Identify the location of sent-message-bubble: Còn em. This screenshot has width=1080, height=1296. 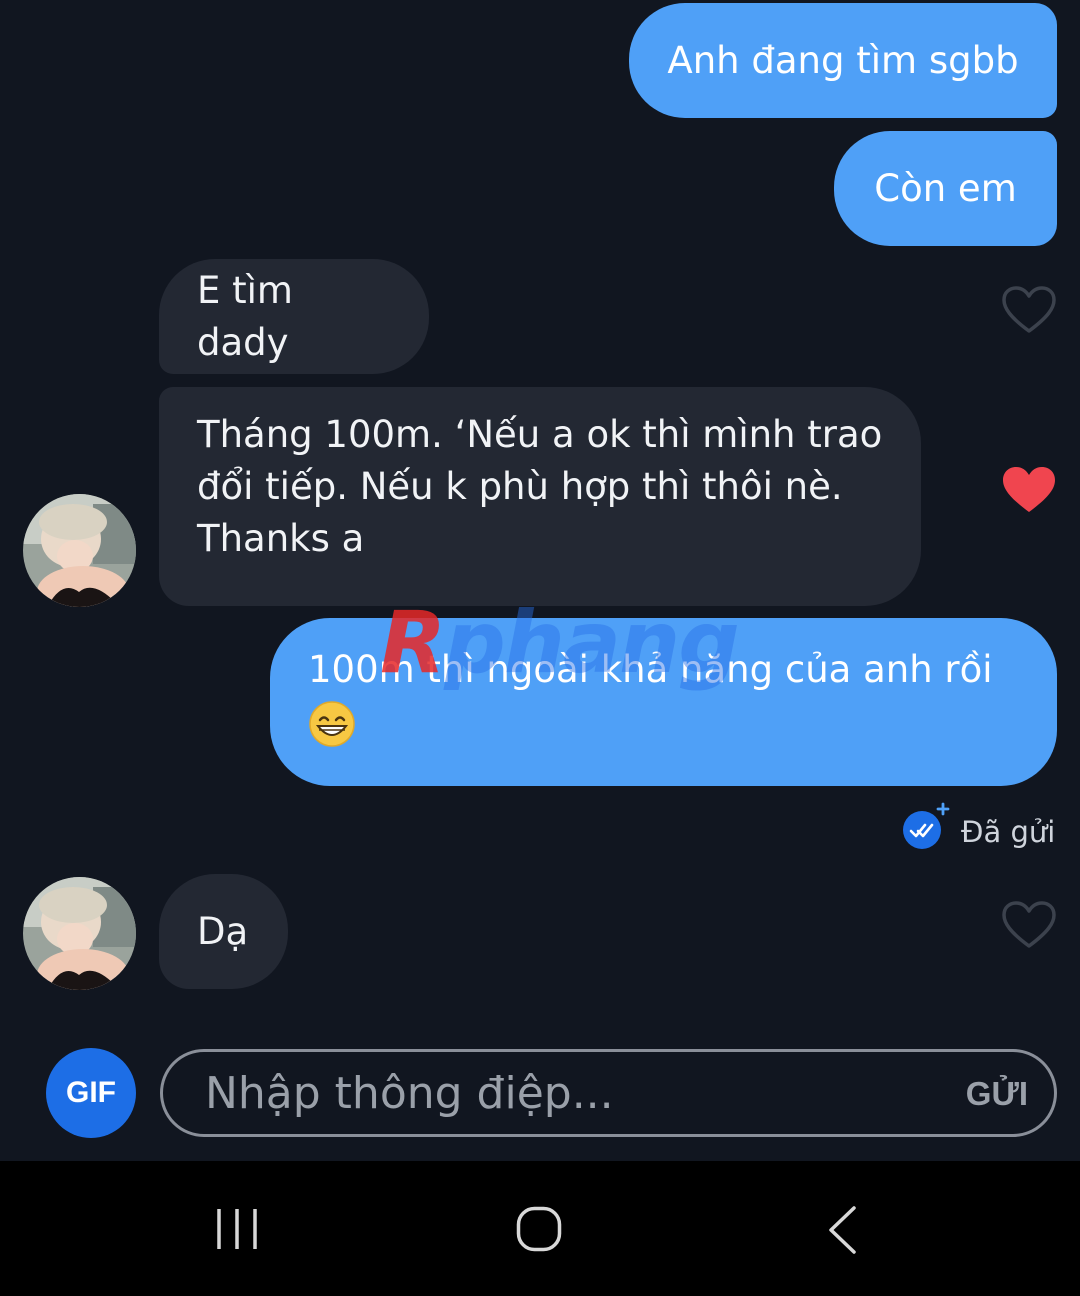
(945, 188).